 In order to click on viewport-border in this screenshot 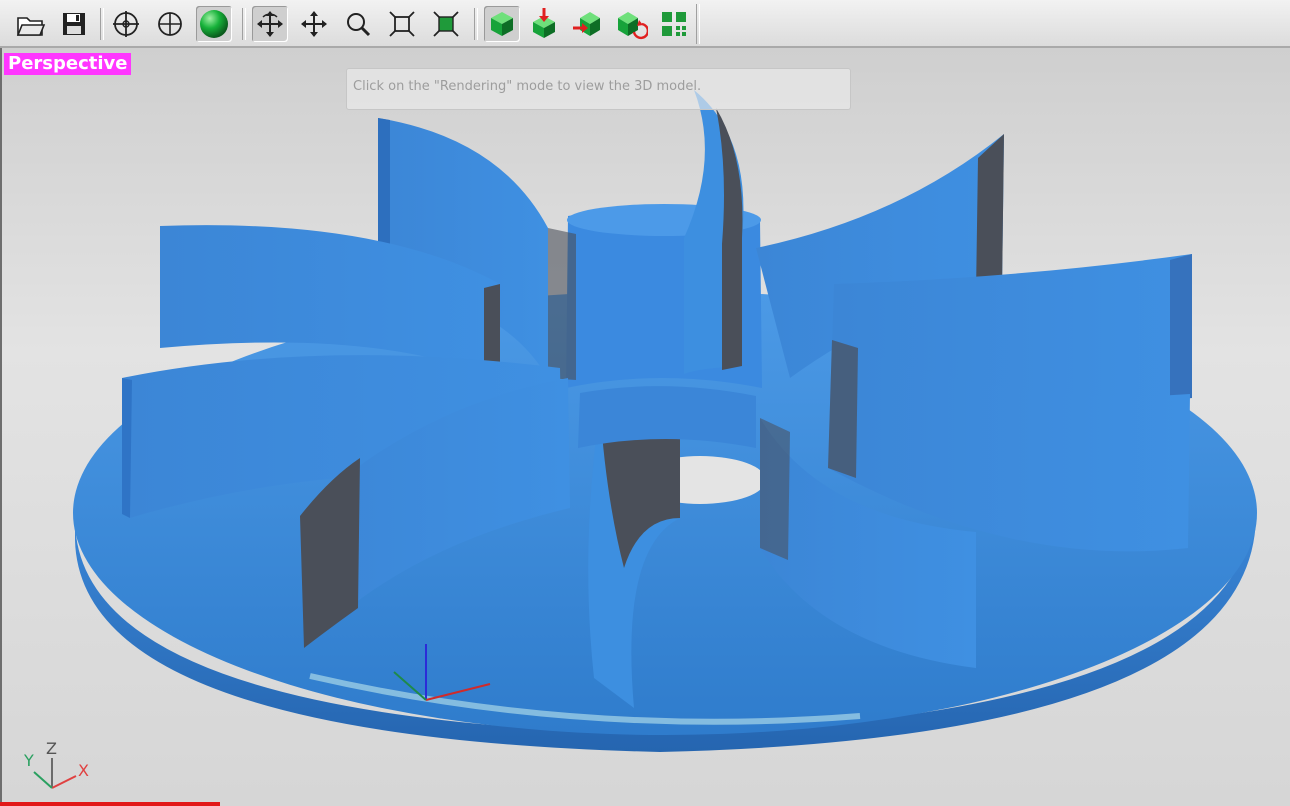, I will do `click(1, 427)`.